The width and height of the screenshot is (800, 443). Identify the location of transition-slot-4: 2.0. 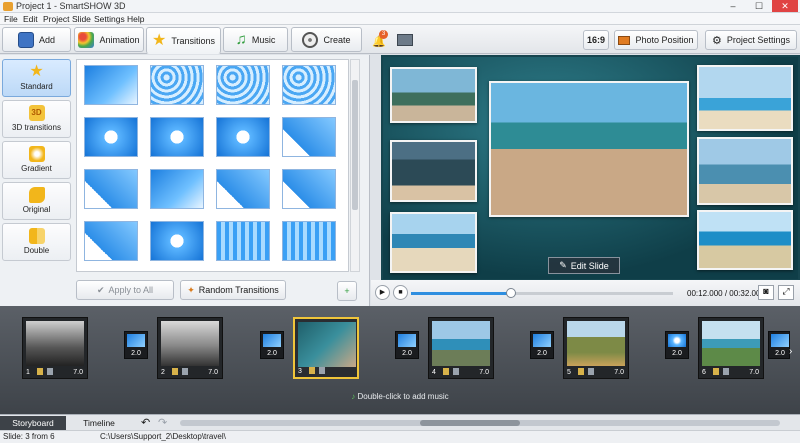
(542, 345).